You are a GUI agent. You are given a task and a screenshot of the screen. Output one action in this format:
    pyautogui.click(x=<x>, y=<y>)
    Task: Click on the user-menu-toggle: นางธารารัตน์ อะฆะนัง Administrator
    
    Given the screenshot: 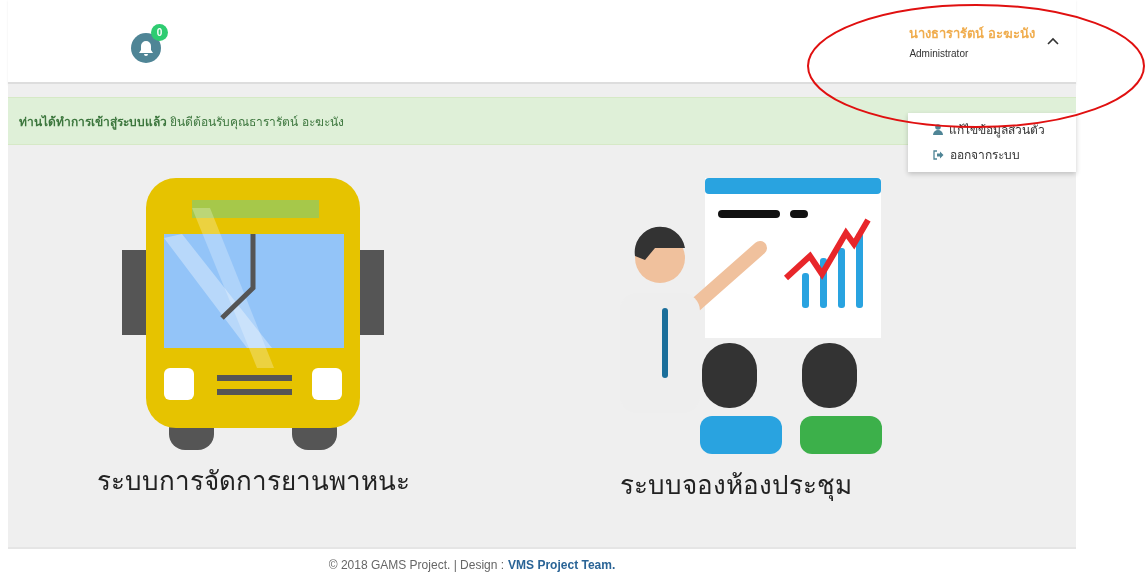 What is the action you would take?
    pyautogui.click(x=984, y=41)
    